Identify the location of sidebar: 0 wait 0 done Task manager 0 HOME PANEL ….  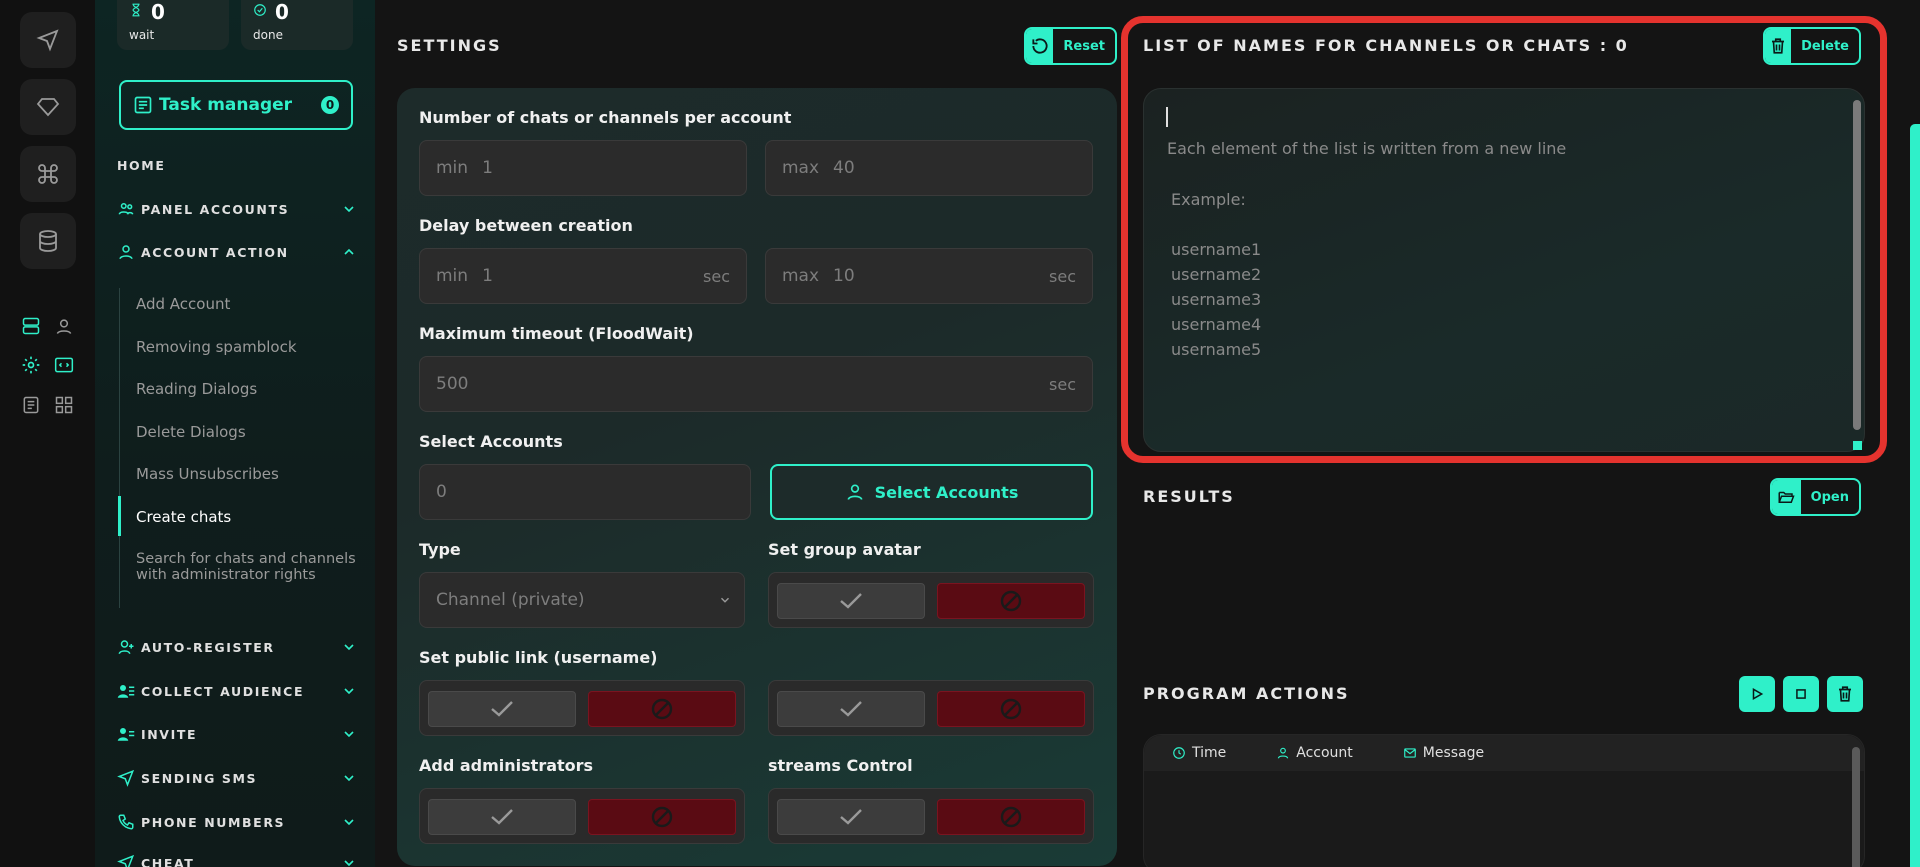
(235, 433).